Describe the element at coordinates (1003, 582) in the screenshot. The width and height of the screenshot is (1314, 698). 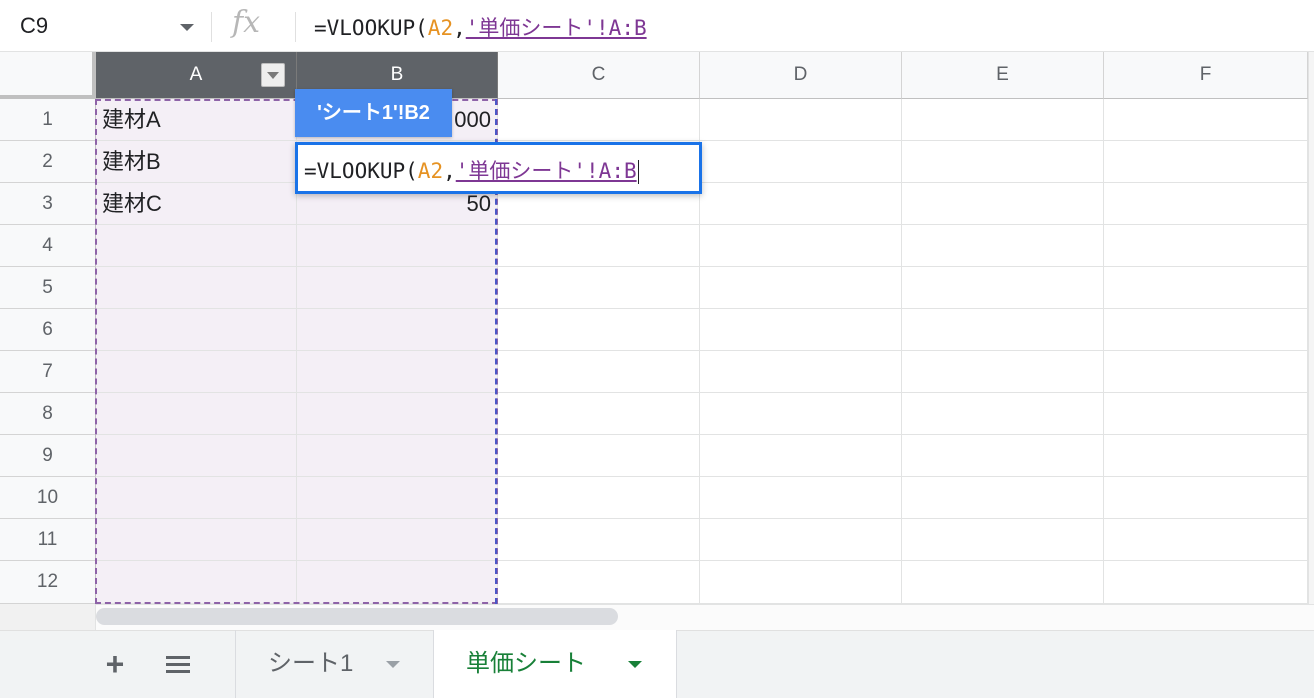
I see `cell-e12` at that location.